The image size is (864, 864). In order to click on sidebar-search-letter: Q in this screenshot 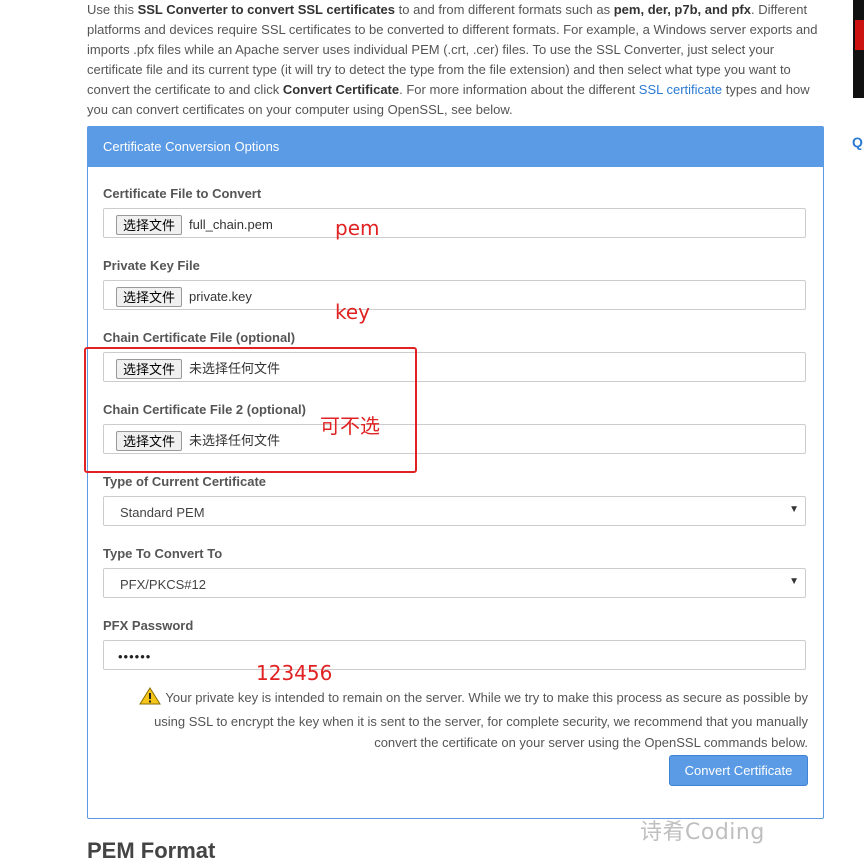, I will do `click(857, 142)`.